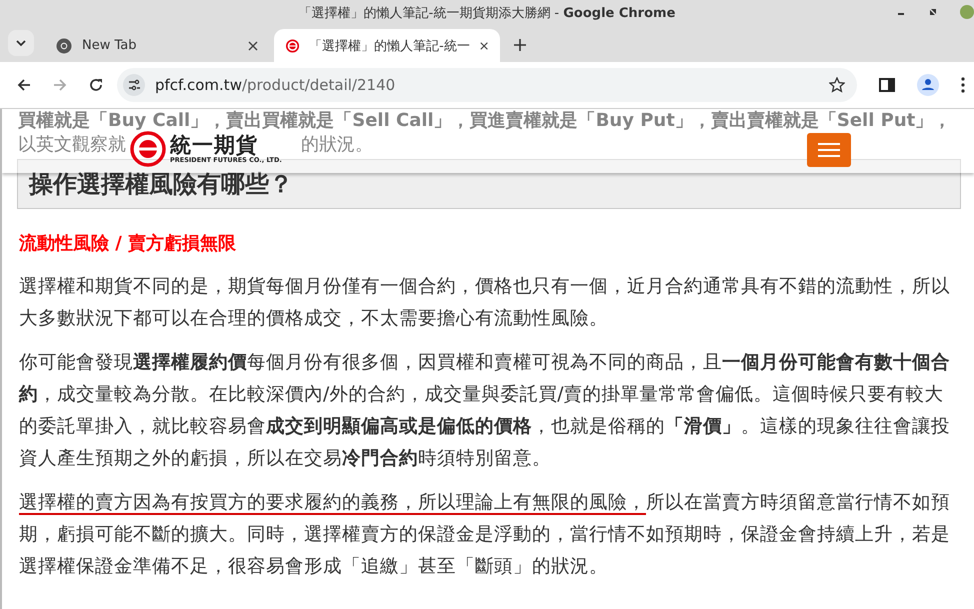  I want to click on paragraph-text: 選擇權的賣方因為有按買方的要求履約的義務，所以理論上有無限的風險，所以在當賣方時須留意當行情不如預期，虧損可能不斷的擴大。同時，選擇權賣方的保證金是浮動的，當行情不如預期時，保證金會持續上升，若是選擇權保證金準備不足，很容易會形成「追繳」甚至「斷頭」的狀況。, so click(485, 535).